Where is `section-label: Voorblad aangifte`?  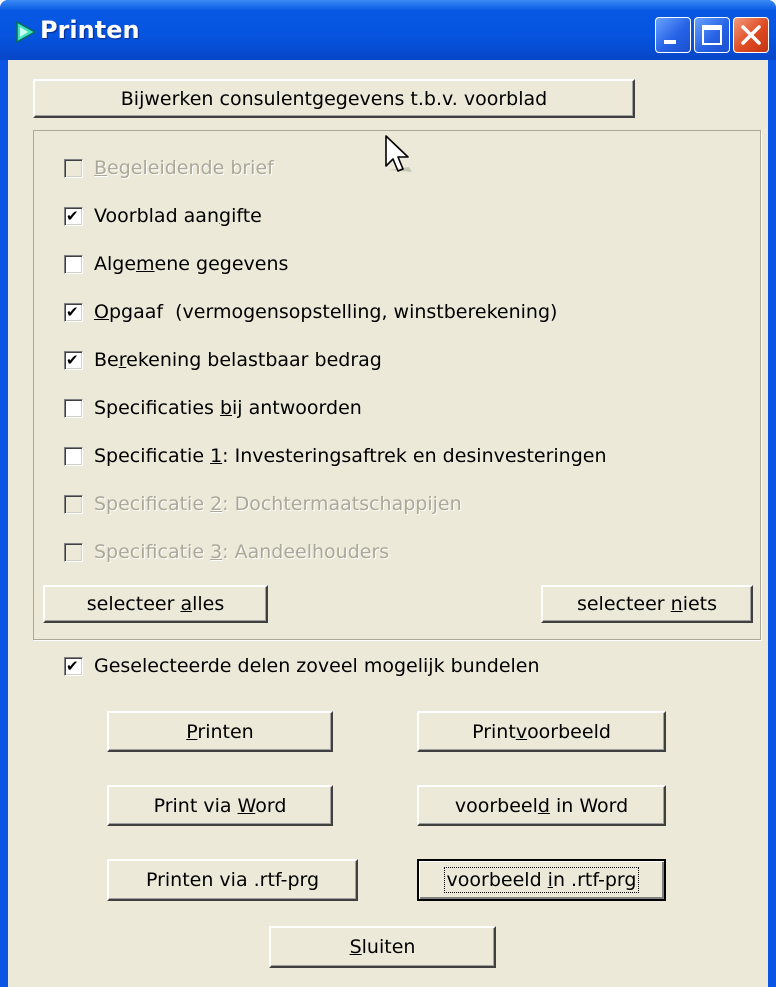 section-label: Voorblad aangifte is located at coordinates (178, 216).